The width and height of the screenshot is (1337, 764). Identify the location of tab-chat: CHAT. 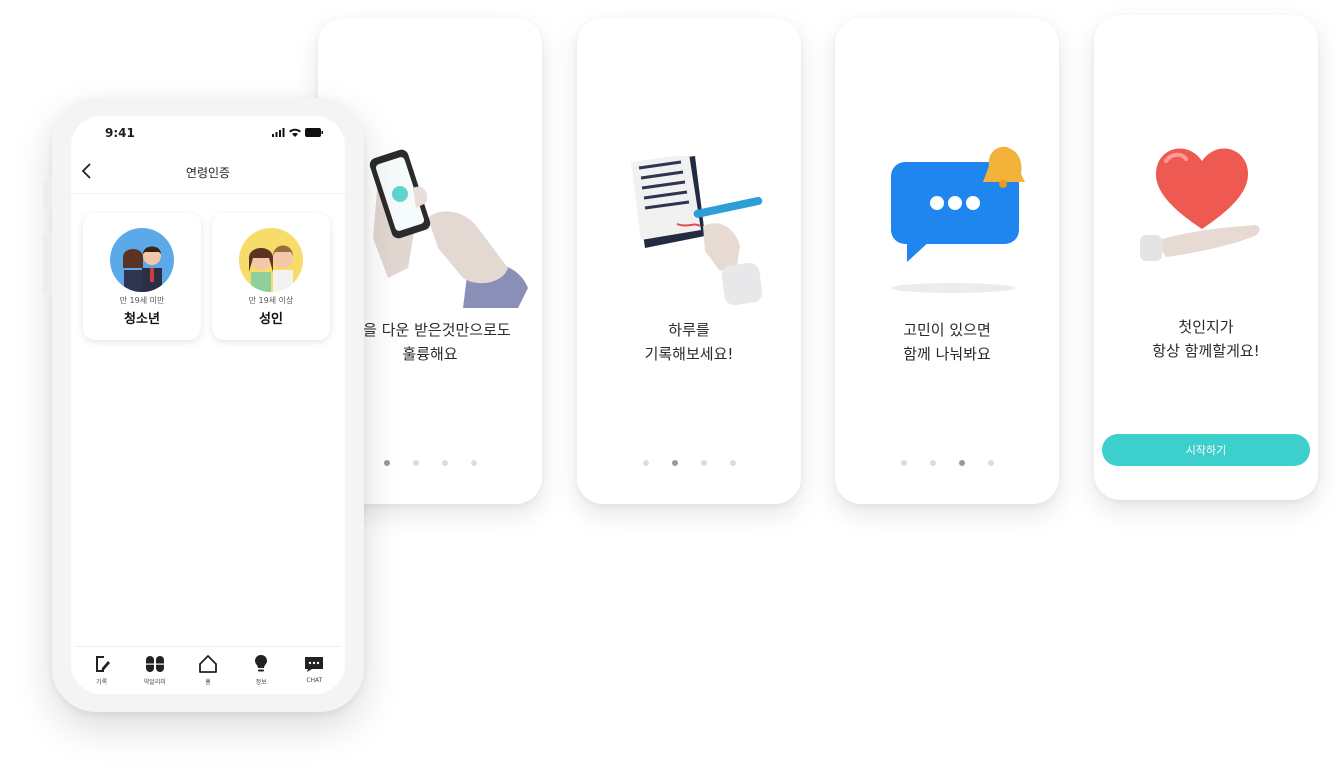
(314, 668).